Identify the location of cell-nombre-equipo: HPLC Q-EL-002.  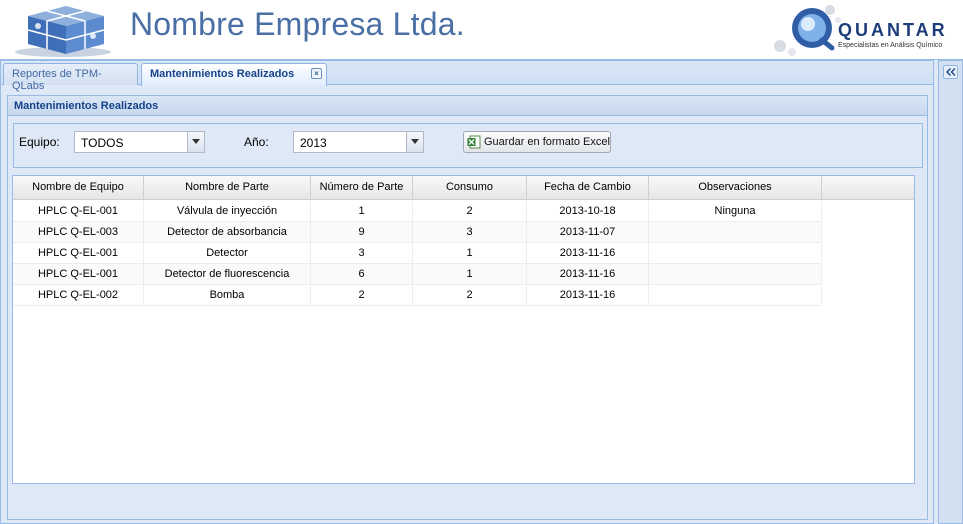
(78, 295).